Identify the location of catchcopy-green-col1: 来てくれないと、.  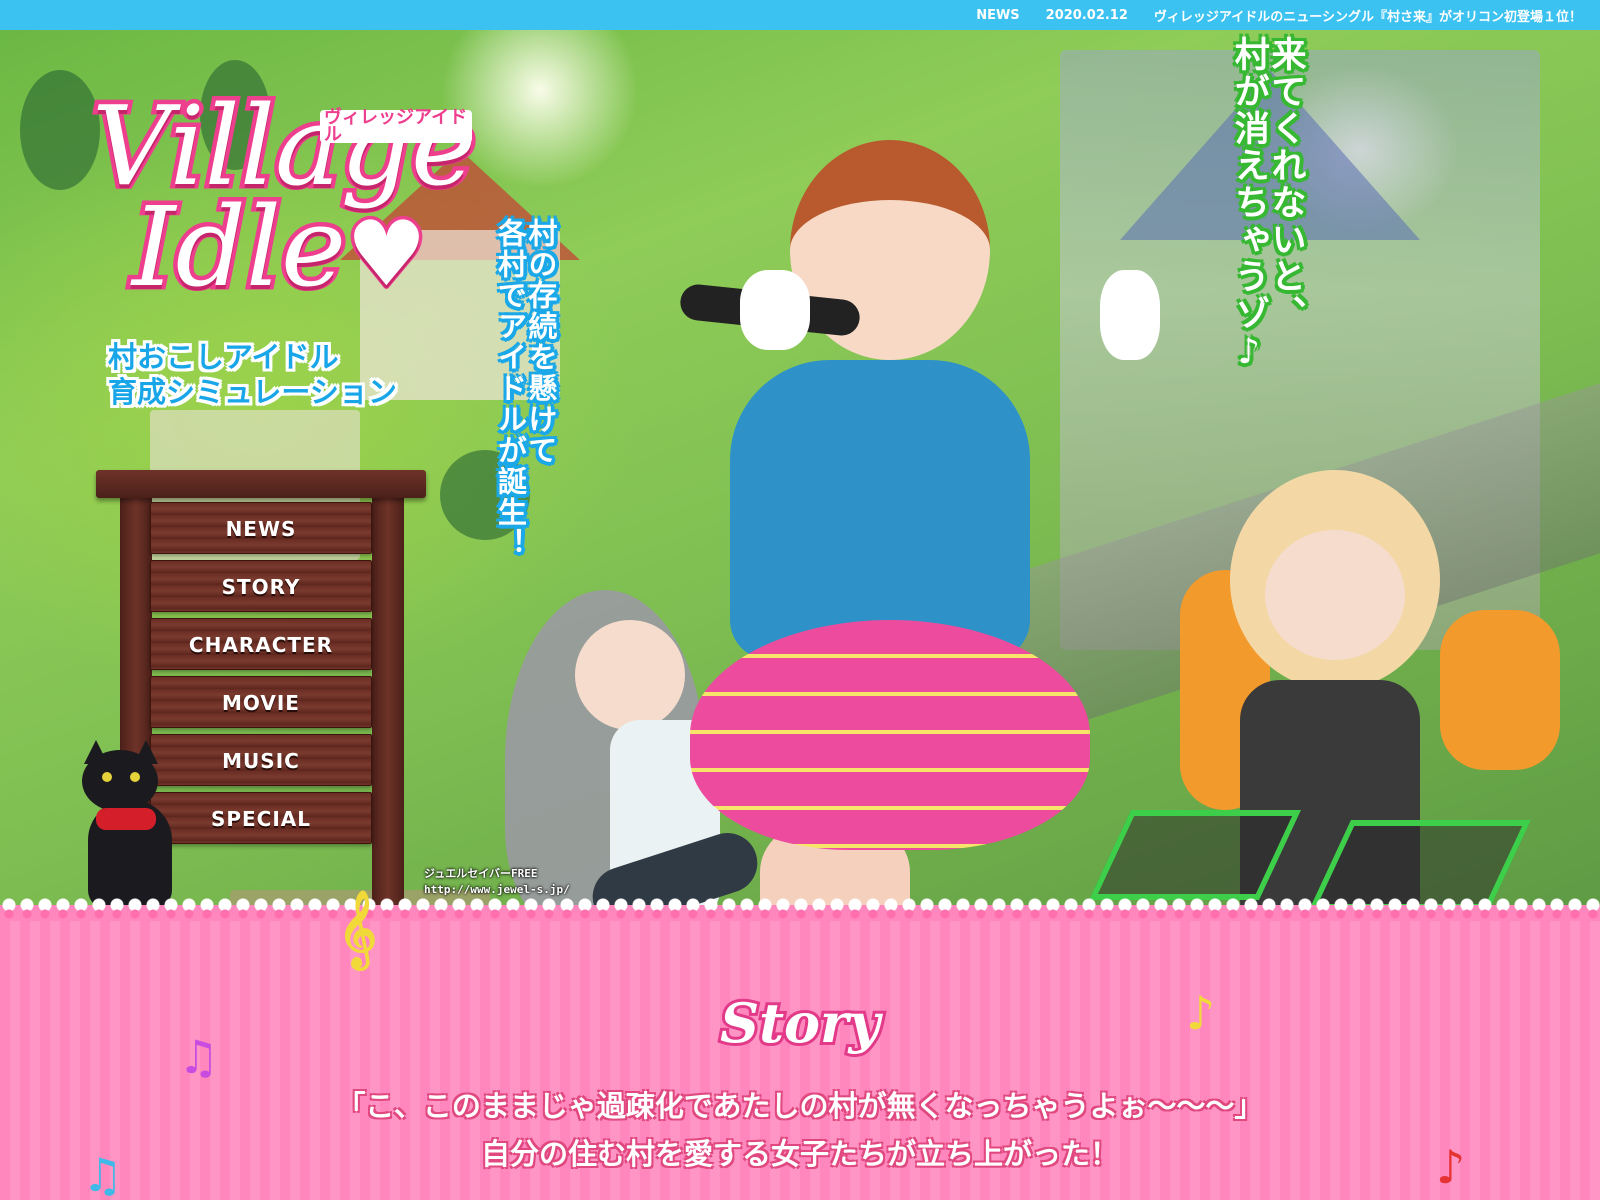
(1285, 184).